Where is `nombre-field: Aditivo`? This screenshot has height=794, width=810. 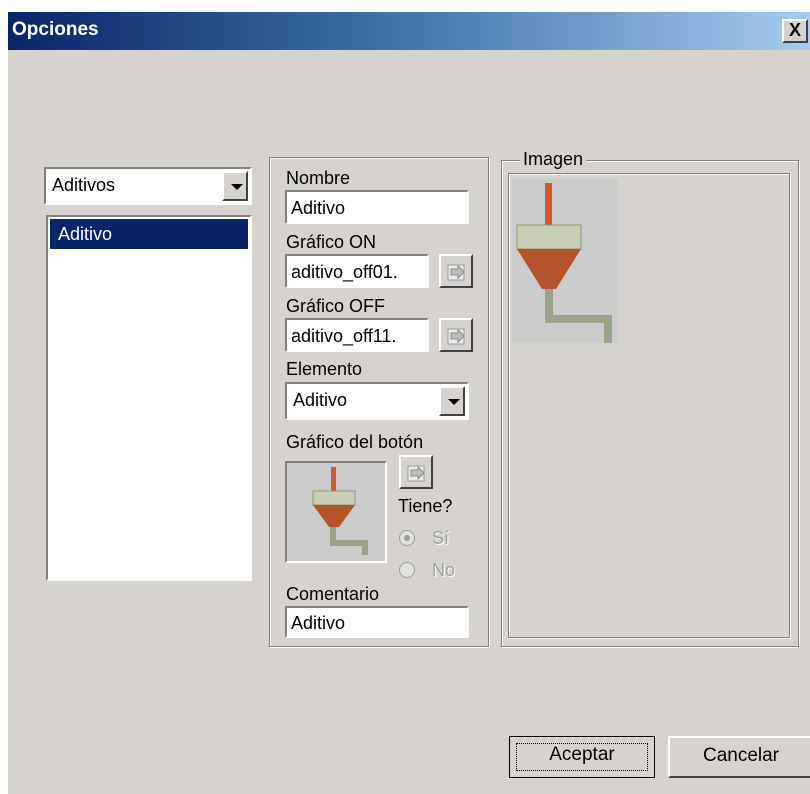 nombre-field: Aditivo is located at coordinates (377, 207).